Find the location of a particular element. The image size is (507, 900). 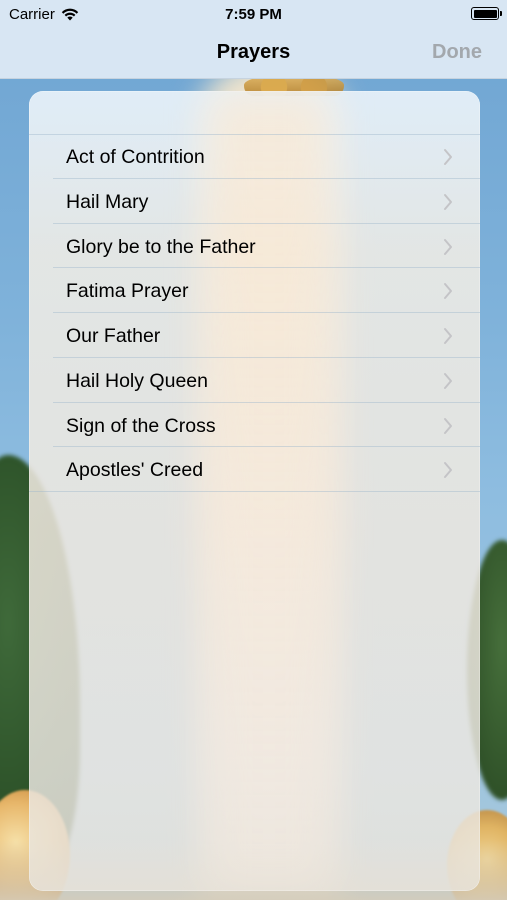

prayer-row-label: Our Father is located at coordinates (113, 336).